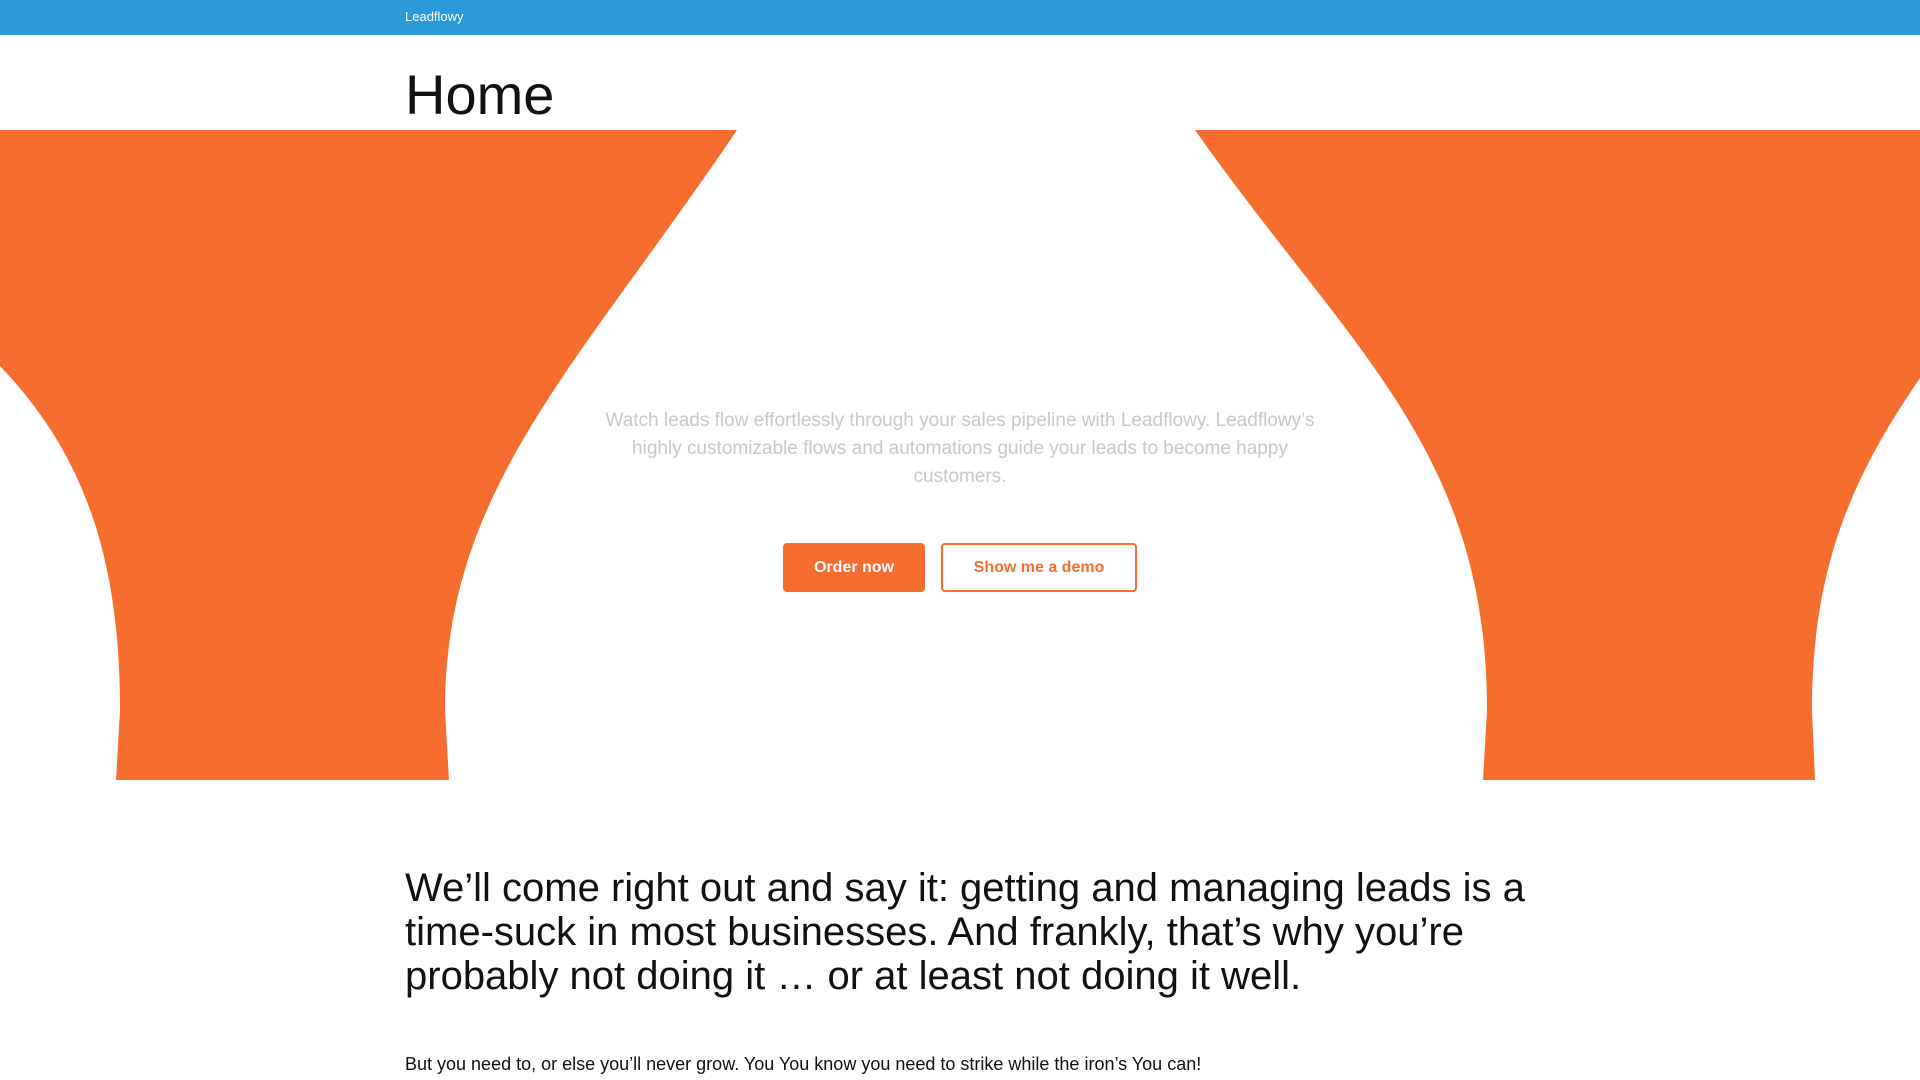 The width and height of the screenshot is (1920, 1080). Describe the element at coordinates (854, 567) in the screenshot. I see `order-now-button: Order now` at that location.